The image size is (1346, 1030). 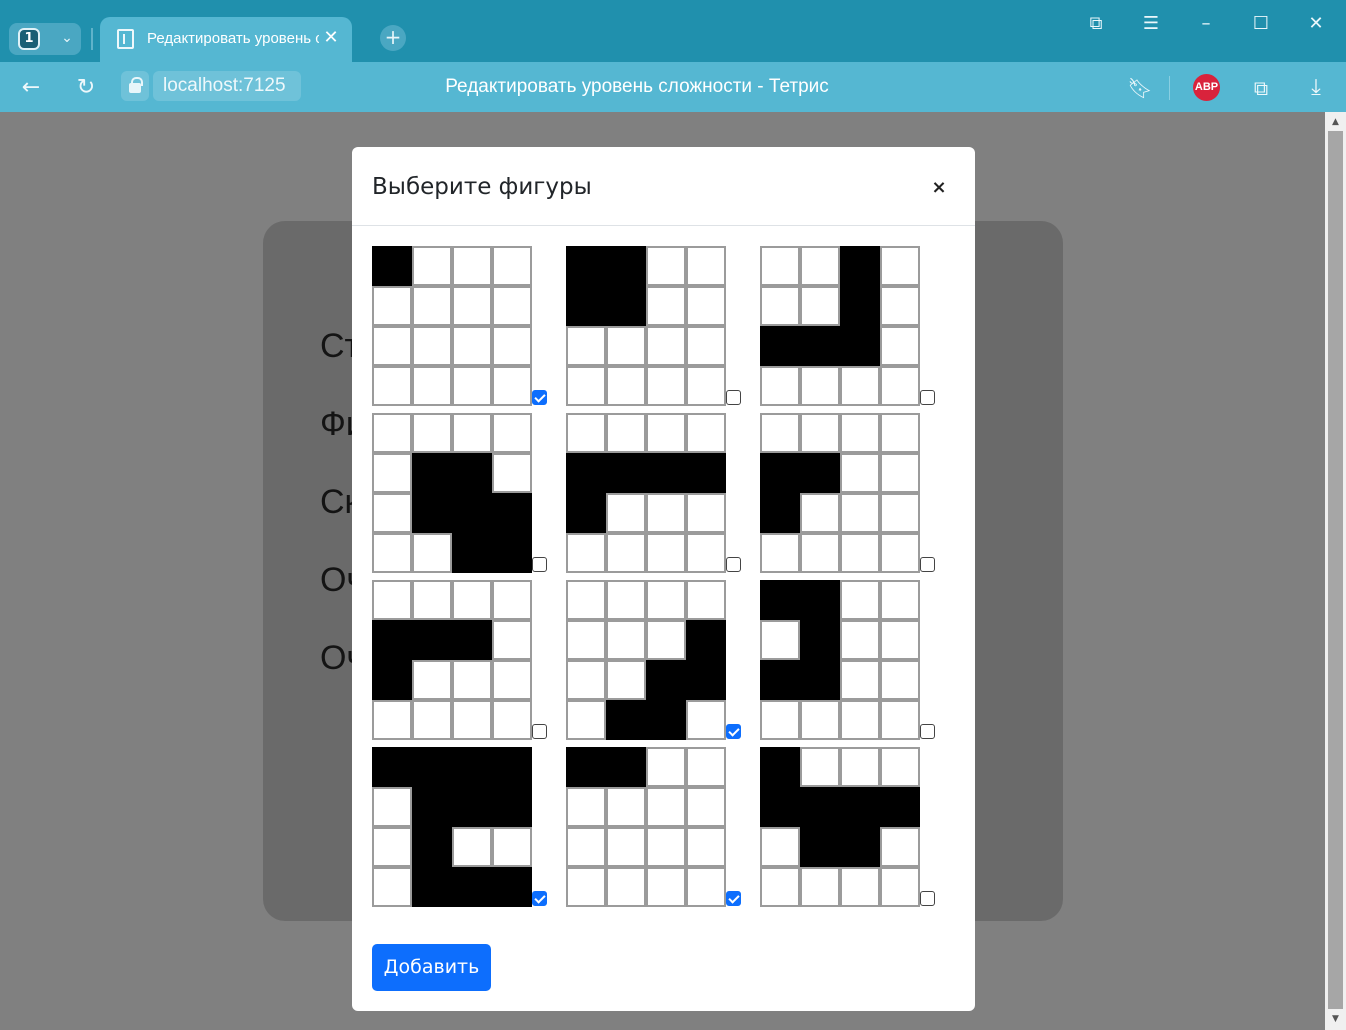 I want to click on url-field: localhost:7125, so click(x=227, y=86).